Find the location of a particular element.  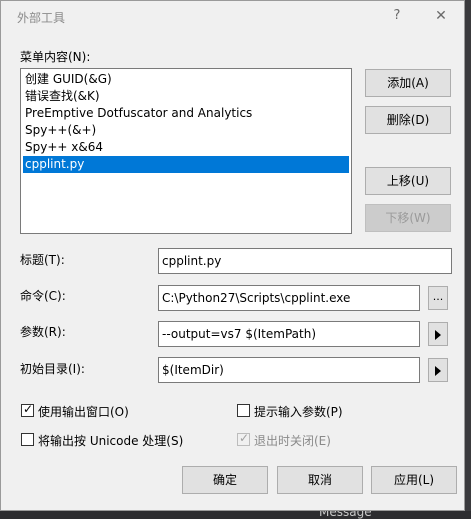

close-on-exit-checkbox is located at coordinates (243, 438).